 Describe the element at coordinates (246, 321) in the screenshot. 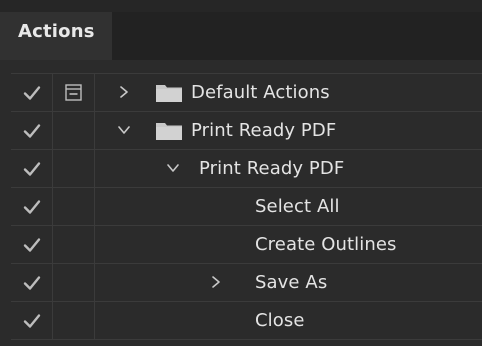

I see `command-row-close: Close` at that location.